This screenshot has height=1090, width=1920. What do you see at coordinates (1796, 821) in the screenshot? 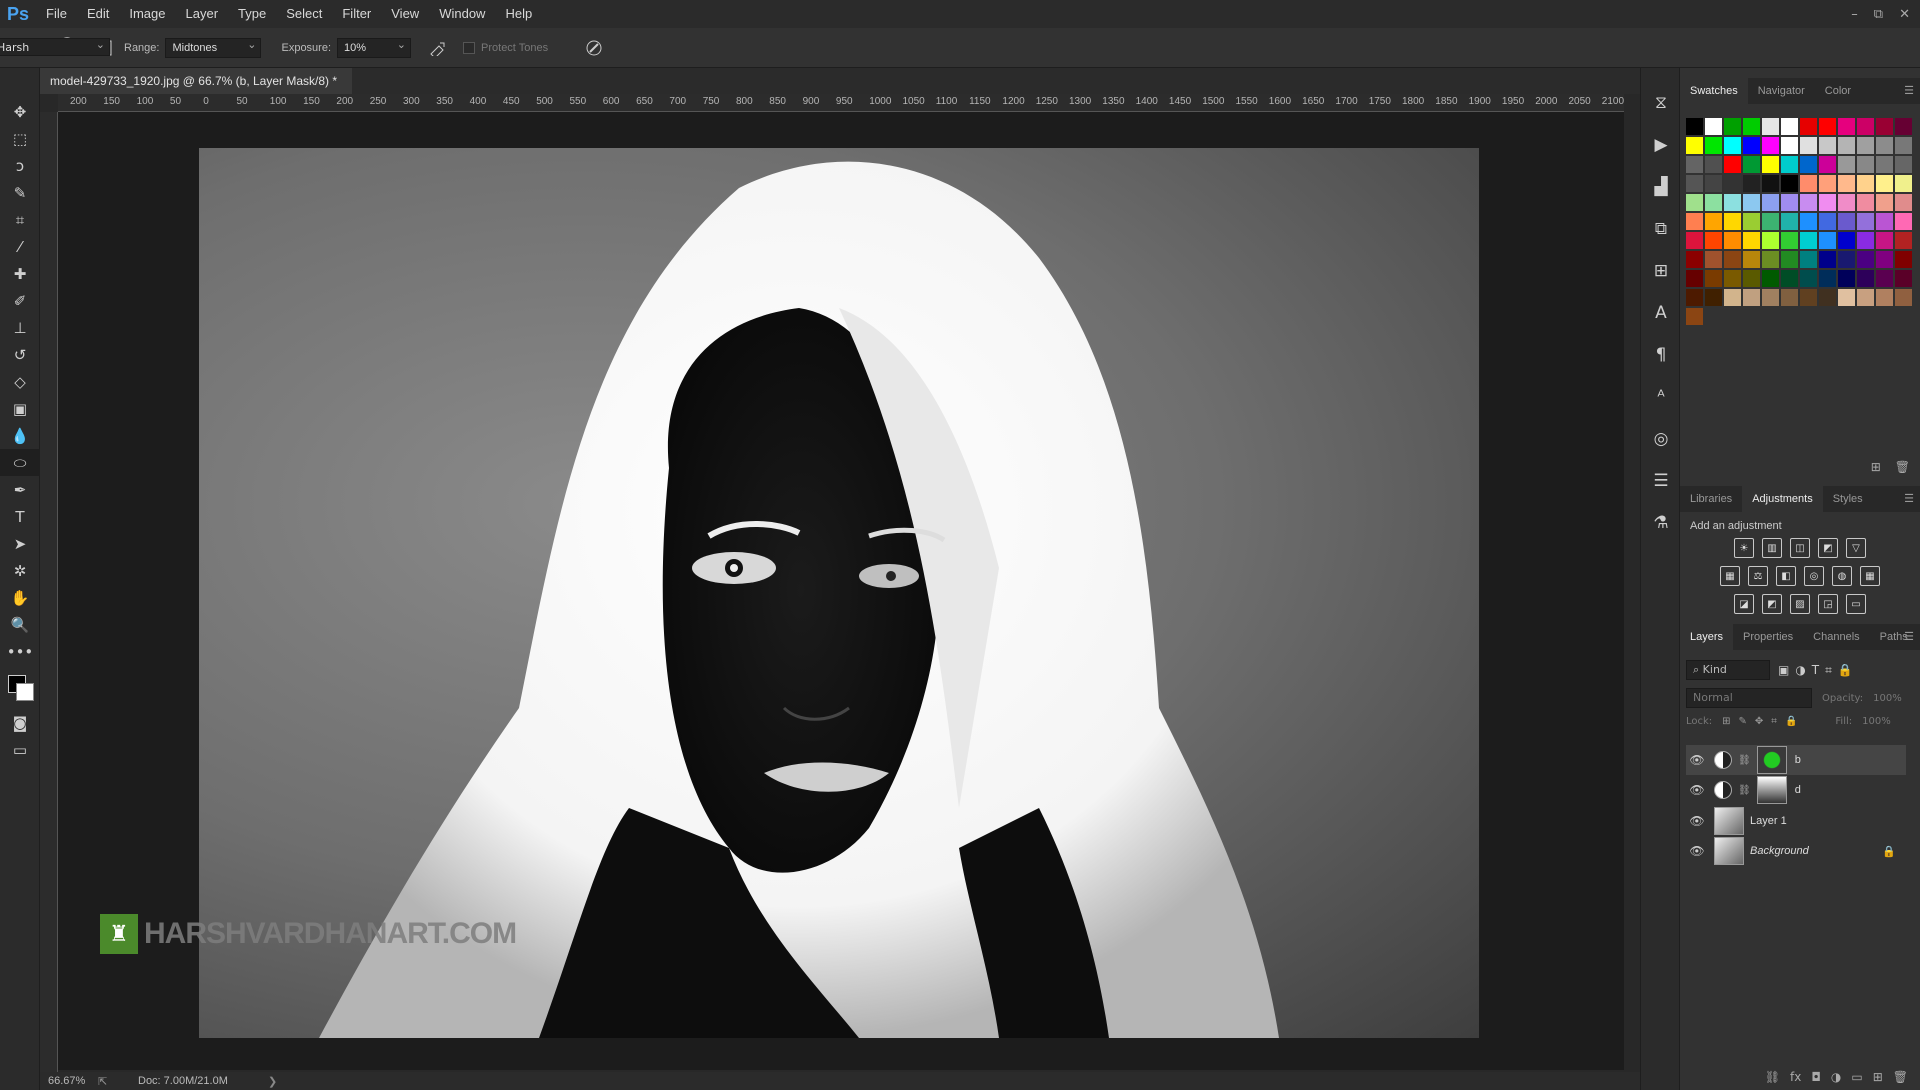
I see `layer-row-layer-1: 👁 Layer 1` at bounding box center [1796, 821].